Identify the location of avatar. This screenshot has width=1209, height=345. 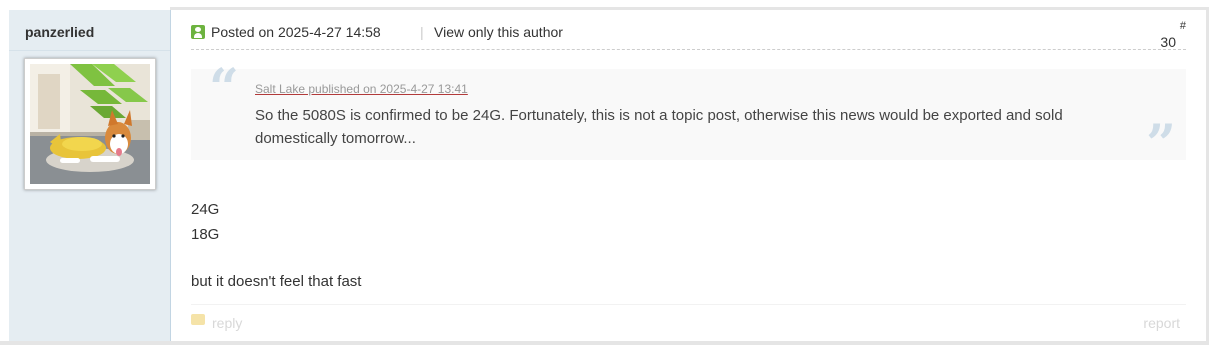
(90, 124).